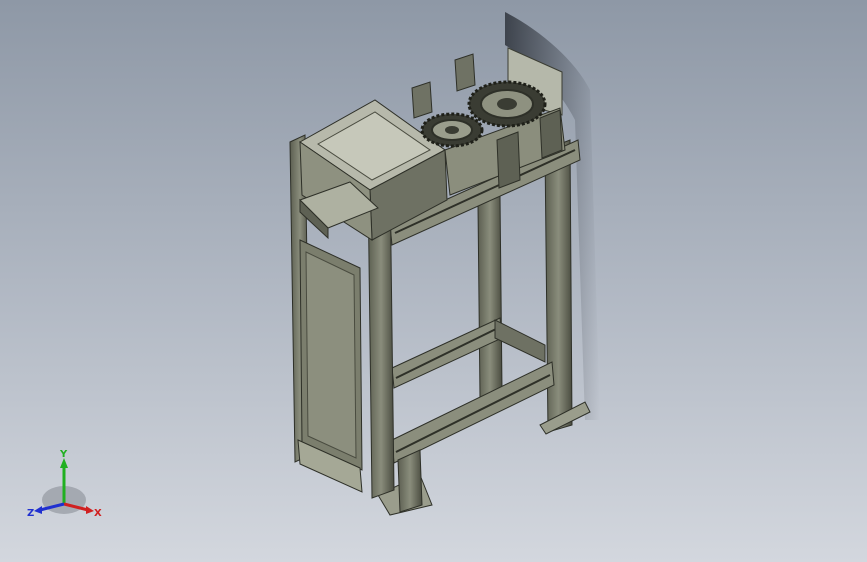 This screenshot has height=562, width=867. Describe the element at coordinates (558, 286) in the screenshot. I see `rear-right-post` at that location.